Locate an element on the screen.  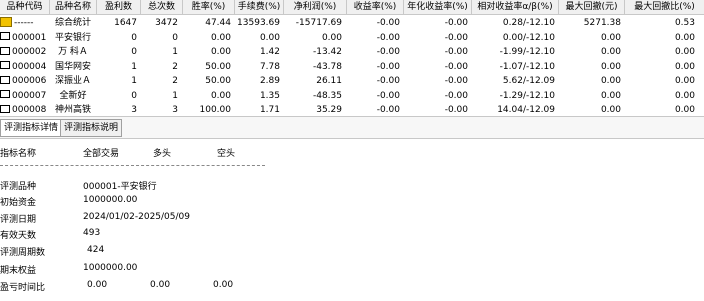
cell-text: 13593.69 is located at coordinates (258, 23).